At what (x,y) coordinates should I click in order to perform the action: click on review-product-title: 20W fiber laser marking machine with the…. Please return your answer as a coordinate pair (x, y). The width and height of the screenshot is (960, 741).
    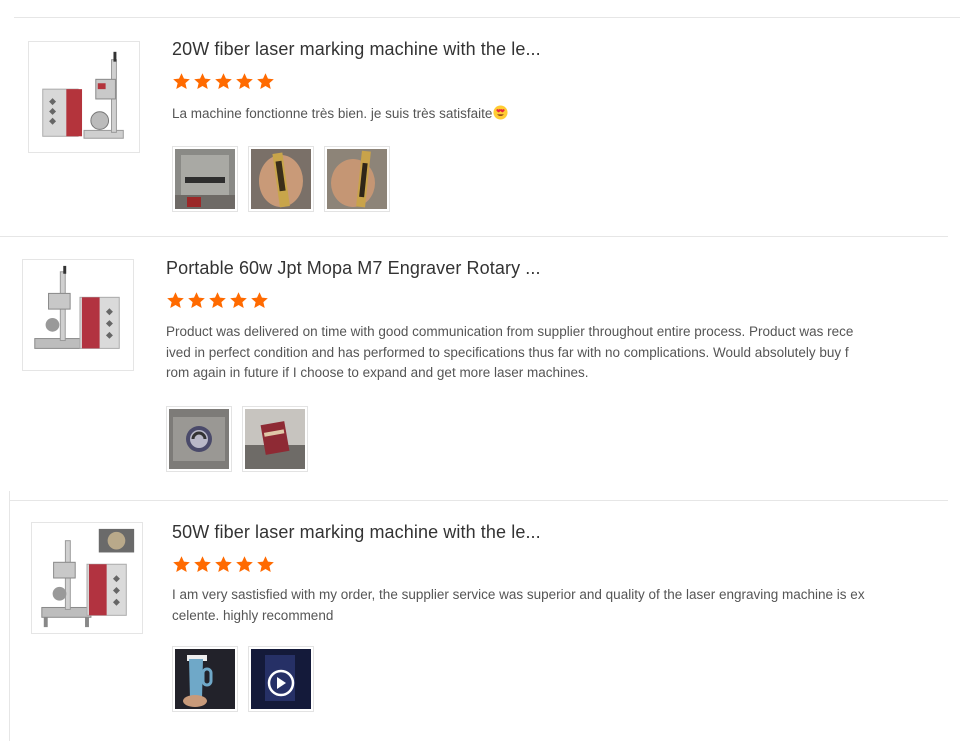
    Looking at the image, I should click on (356, 49).